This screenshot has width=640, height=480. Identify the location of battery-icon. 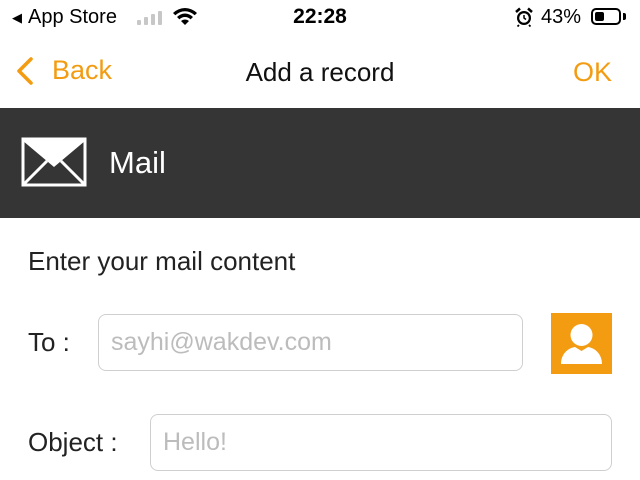
(606, 16).